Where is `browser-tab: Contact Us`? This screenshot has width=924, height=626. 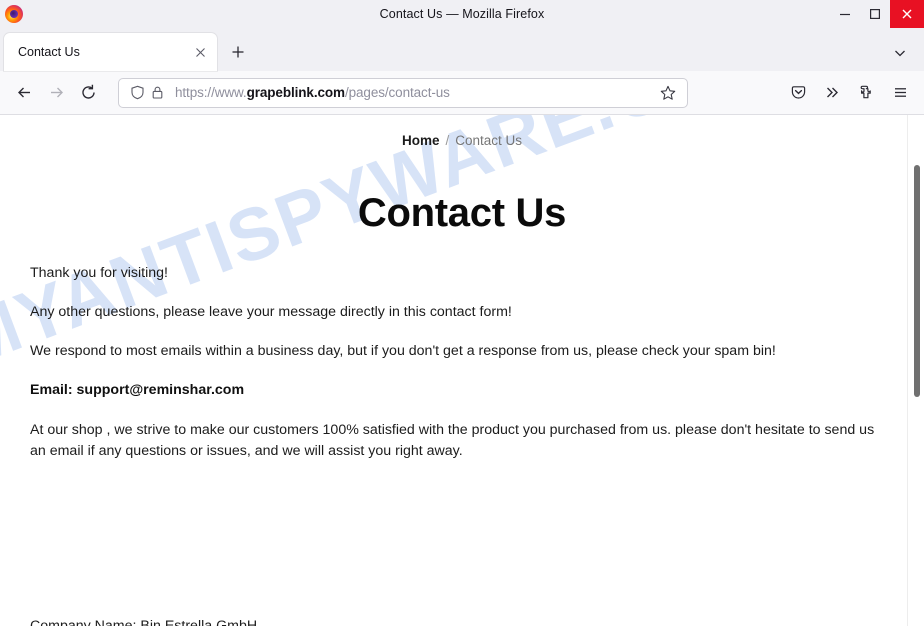 browser-tab: Contact Us is located at coordinates (110, 52).